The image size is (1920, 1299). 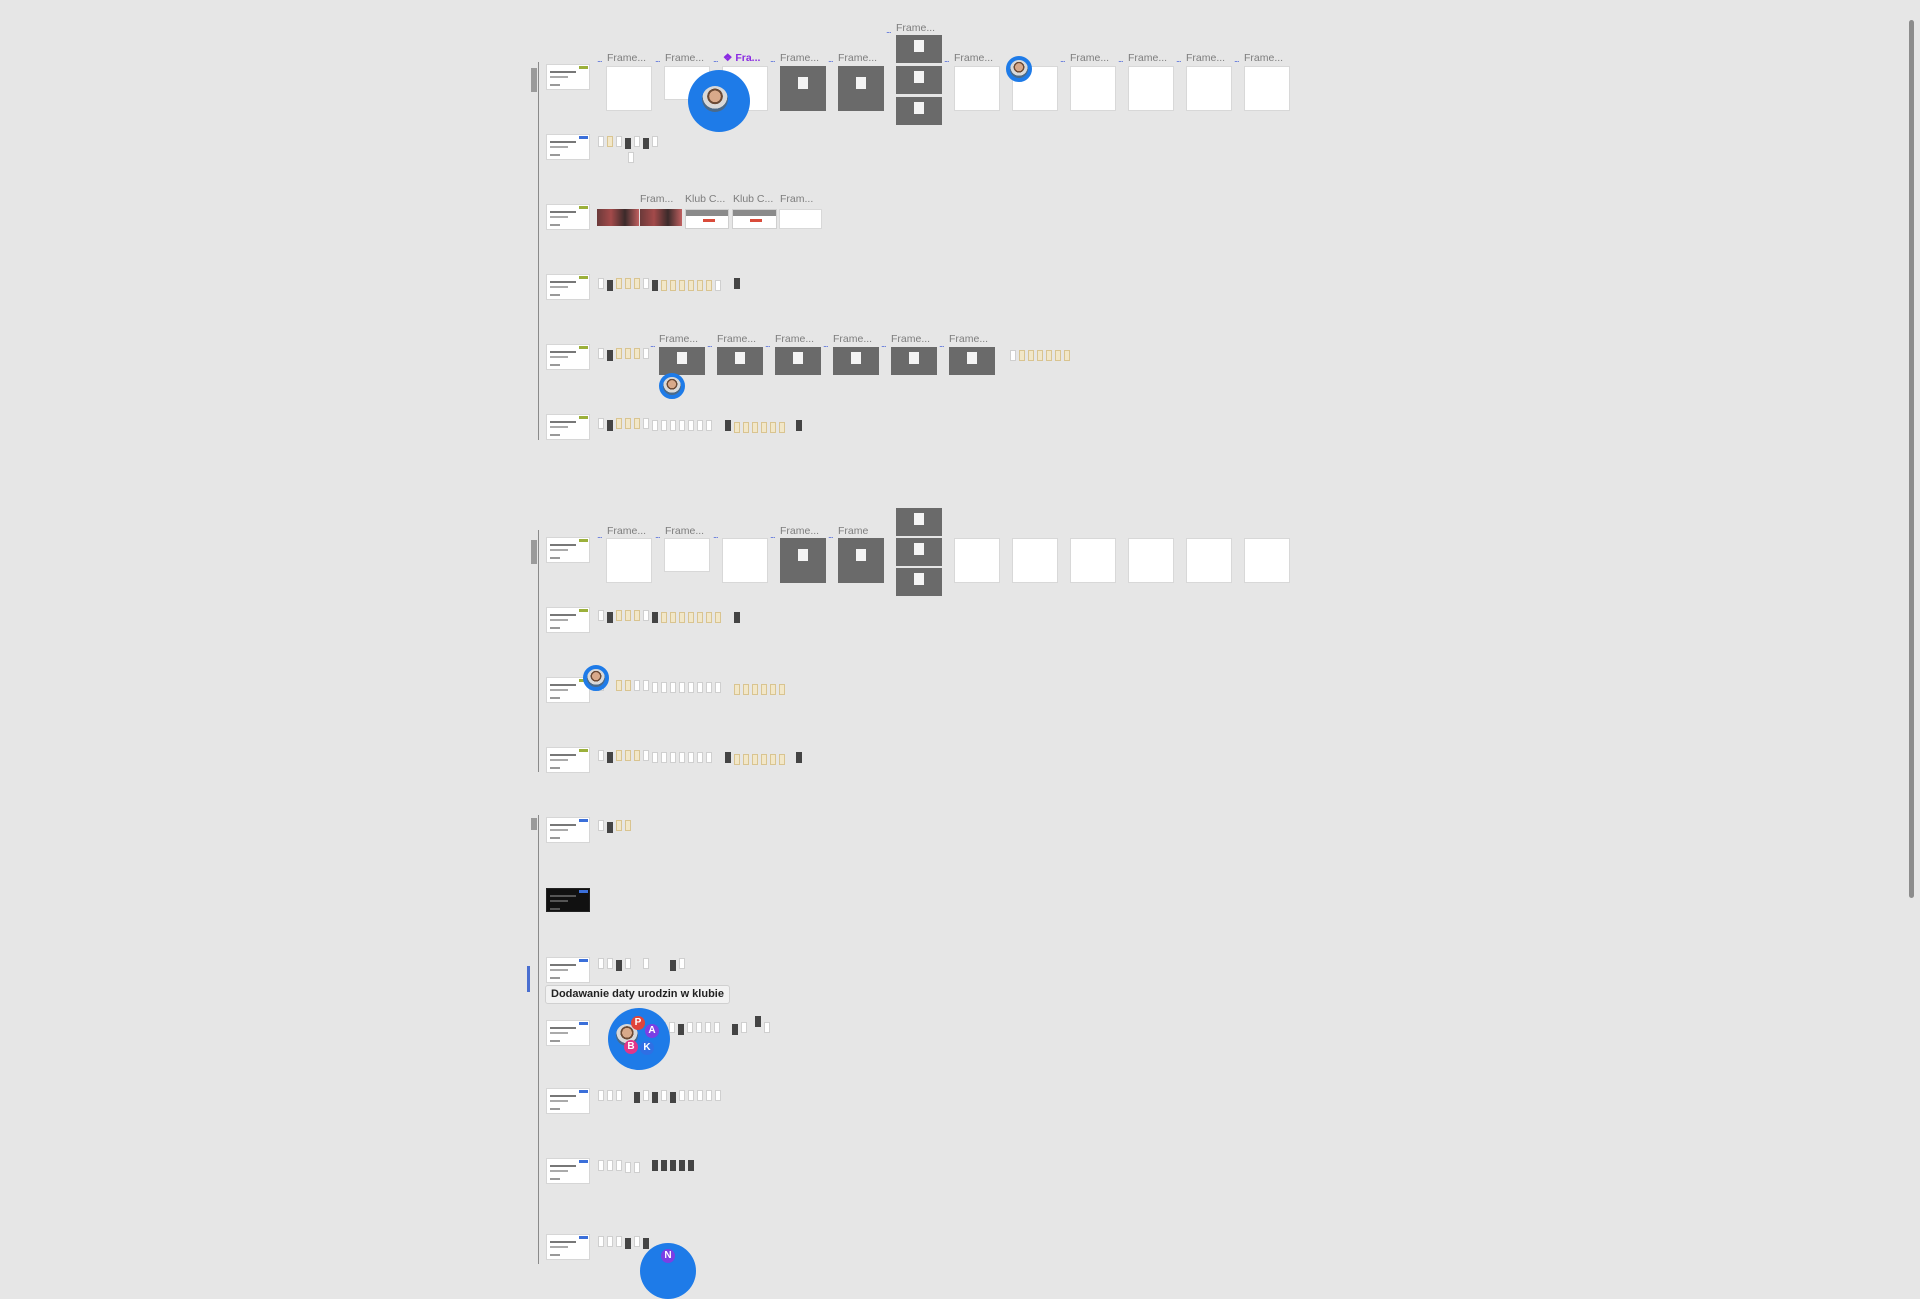 I want to click on scrollbar-thumb, so click(x=1911, y=459).